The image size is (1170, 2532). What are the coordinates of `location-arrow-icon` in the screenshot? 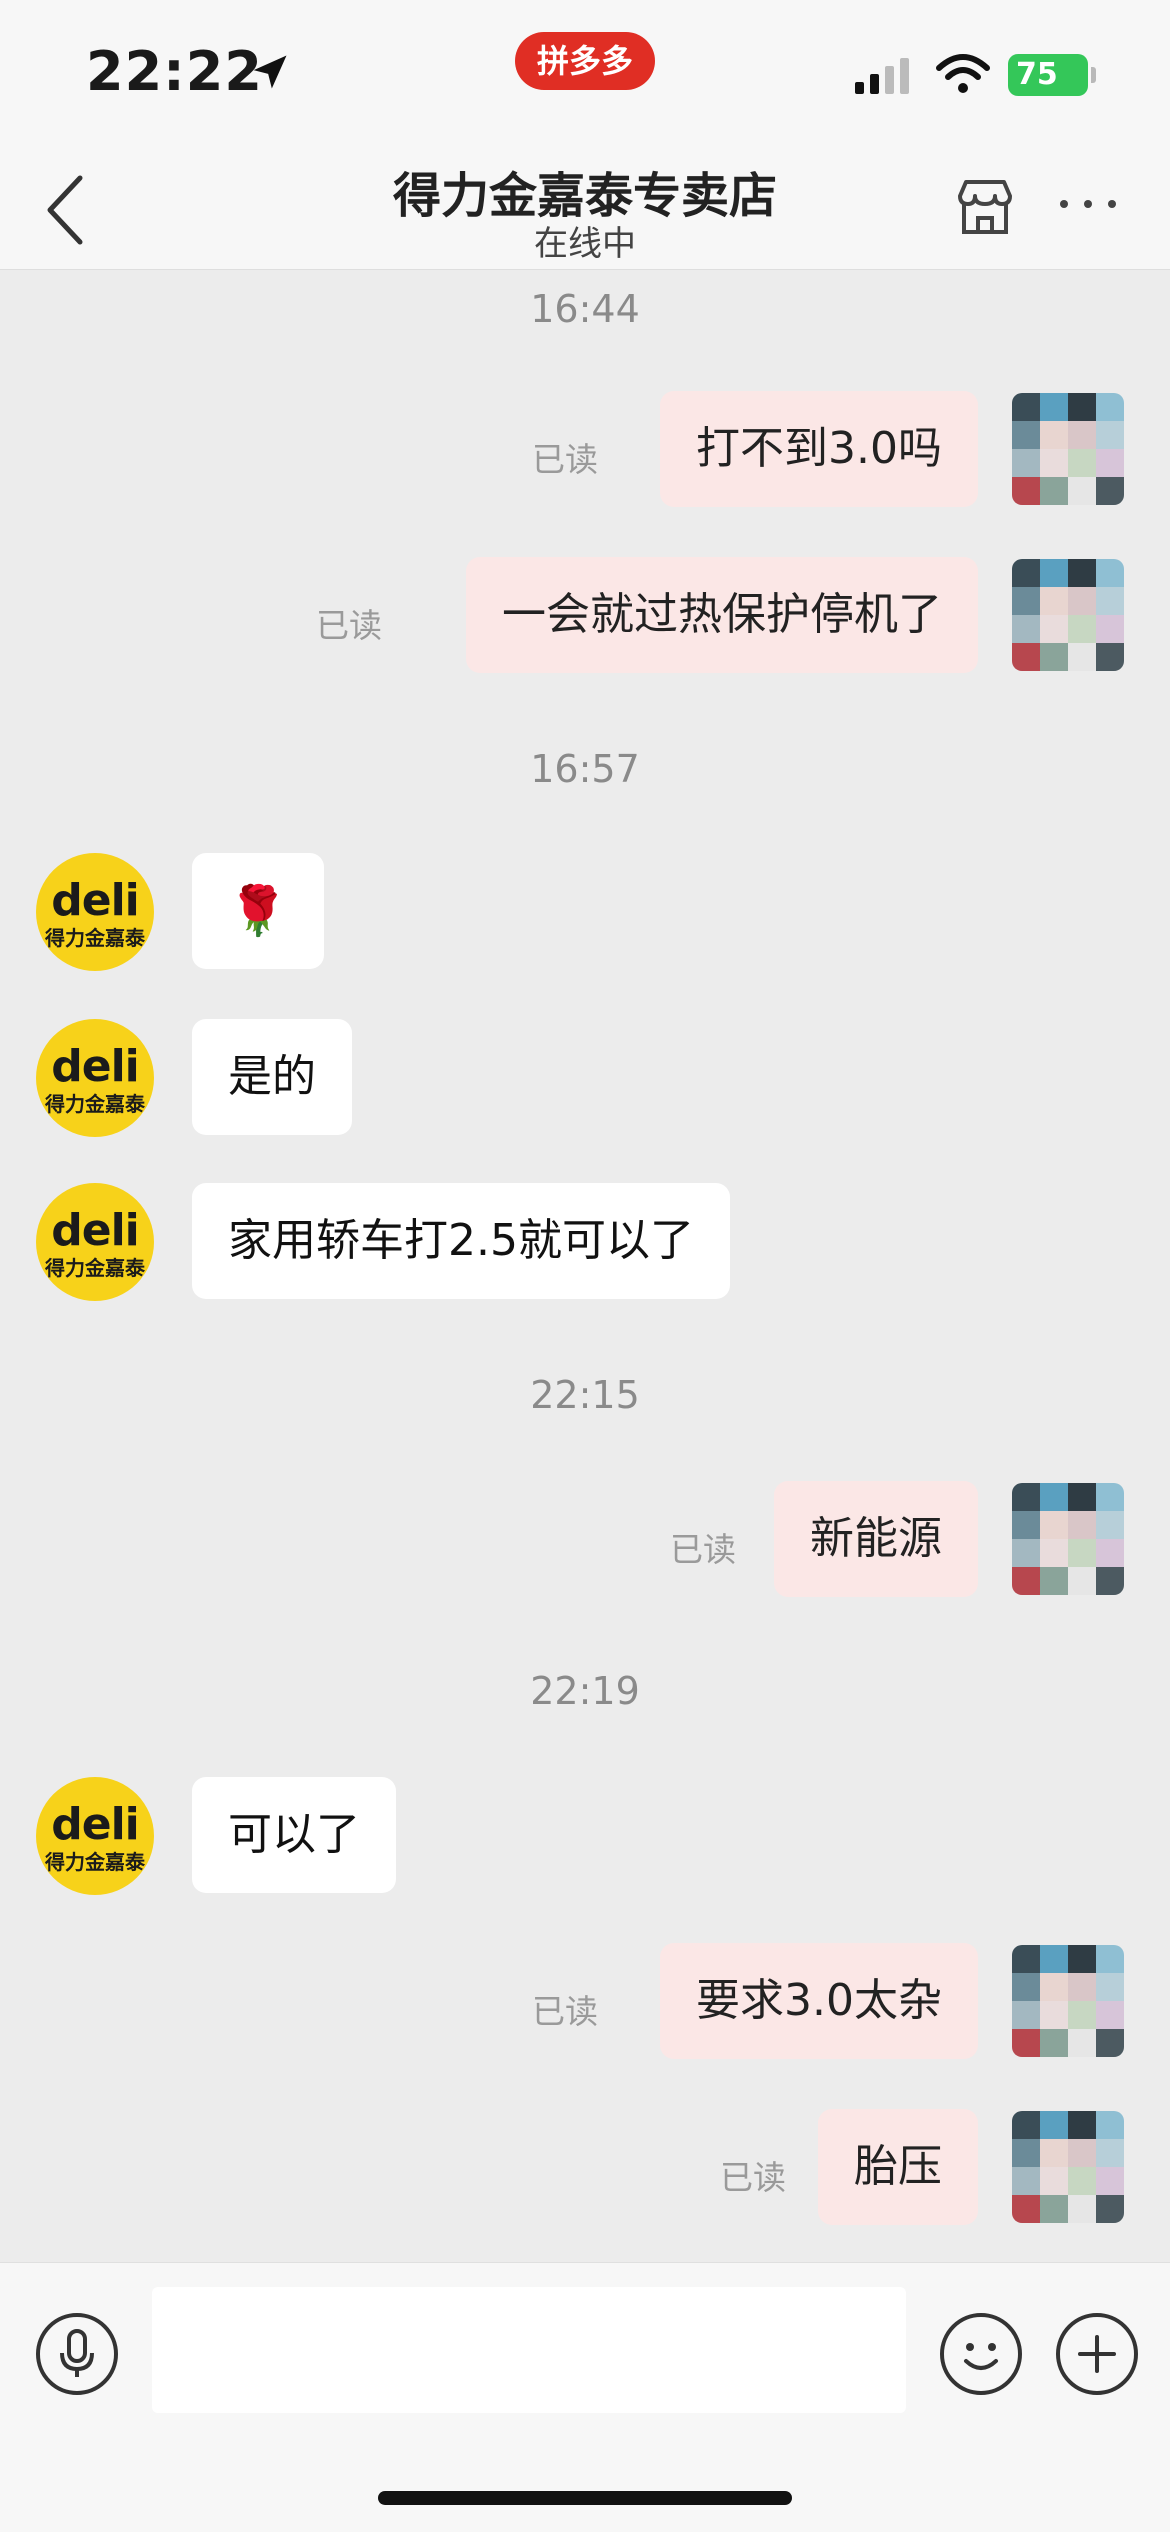 It's located at (270, 72).